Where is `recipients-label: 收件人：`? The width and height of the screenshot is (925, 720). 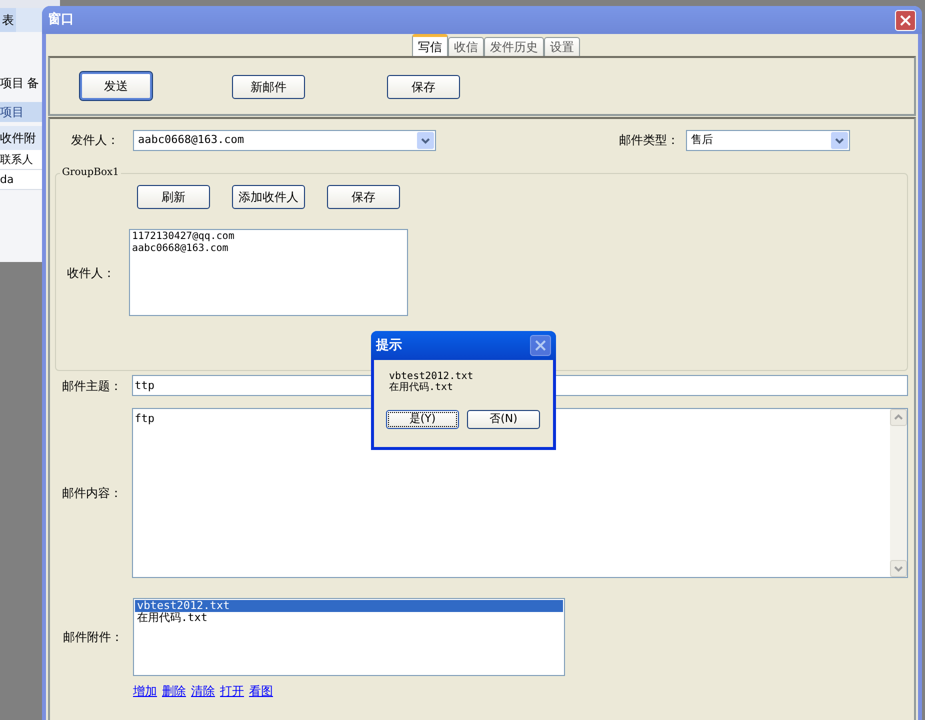
recipients-label: 收件人： is located at coordinates (91, 273).